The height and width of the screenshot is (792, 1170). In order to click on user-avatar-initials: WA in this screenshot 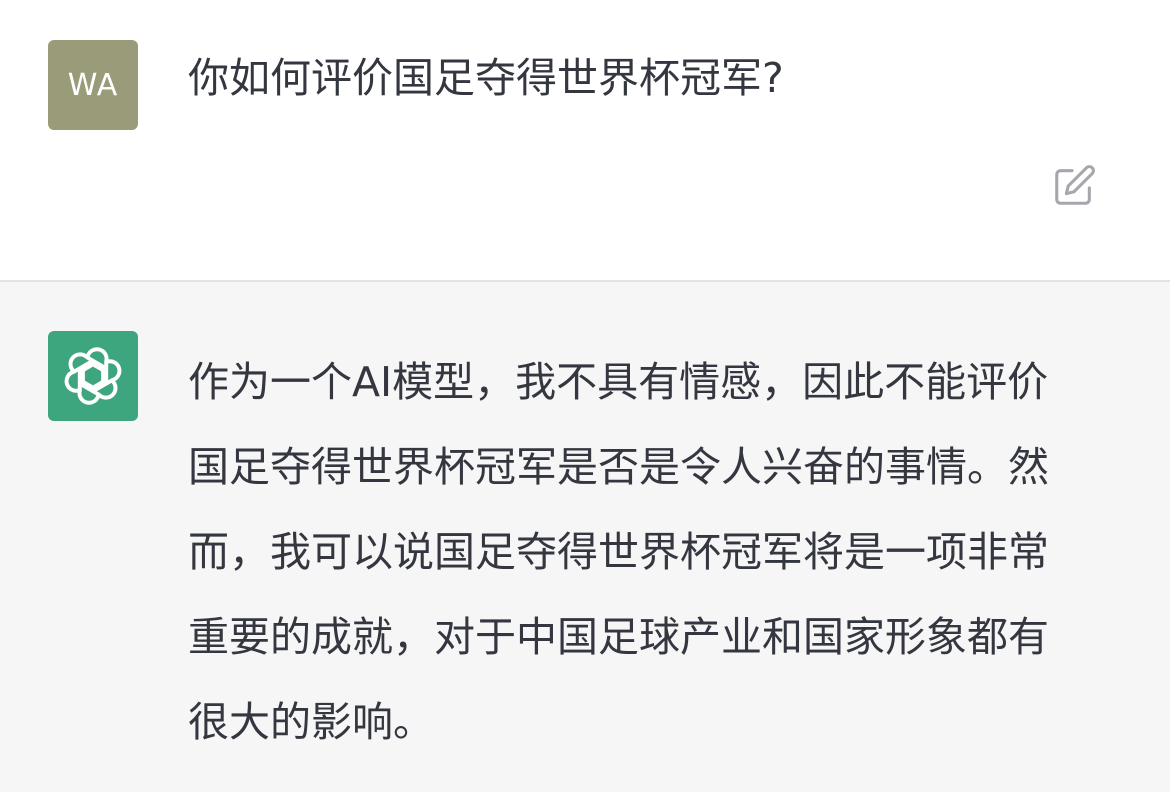, I will do `click(93, 85)`.